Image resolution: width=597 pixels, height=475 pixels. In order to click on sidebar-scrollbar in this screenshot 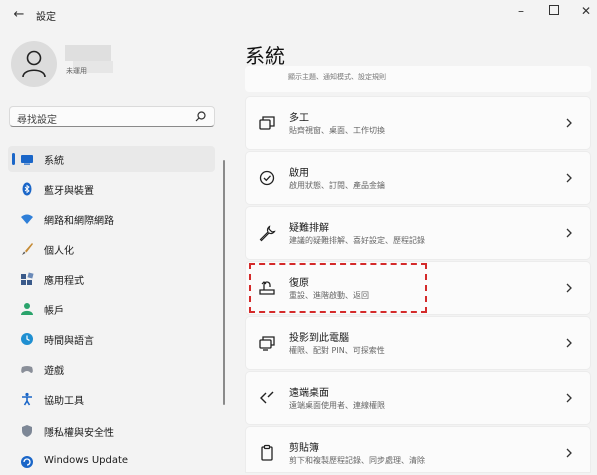, I will do `click(224, 282)`.